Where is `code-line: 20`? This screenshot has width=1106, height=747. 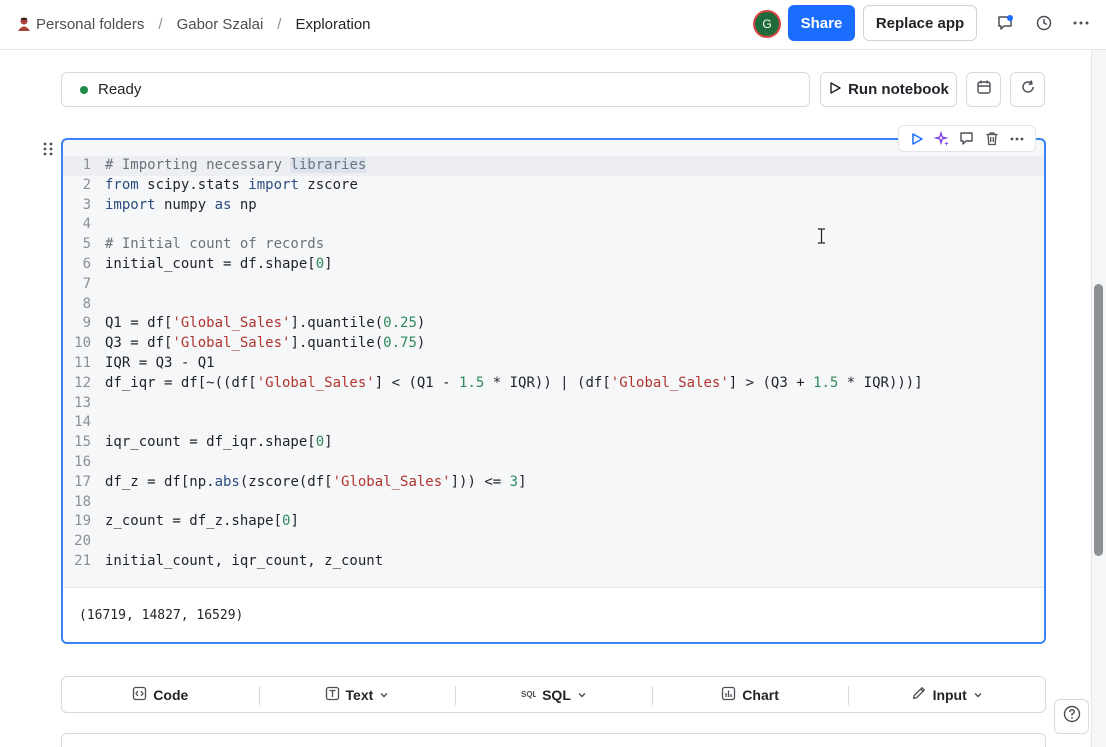 code-line: 20 is located at coordinates (553, 542).